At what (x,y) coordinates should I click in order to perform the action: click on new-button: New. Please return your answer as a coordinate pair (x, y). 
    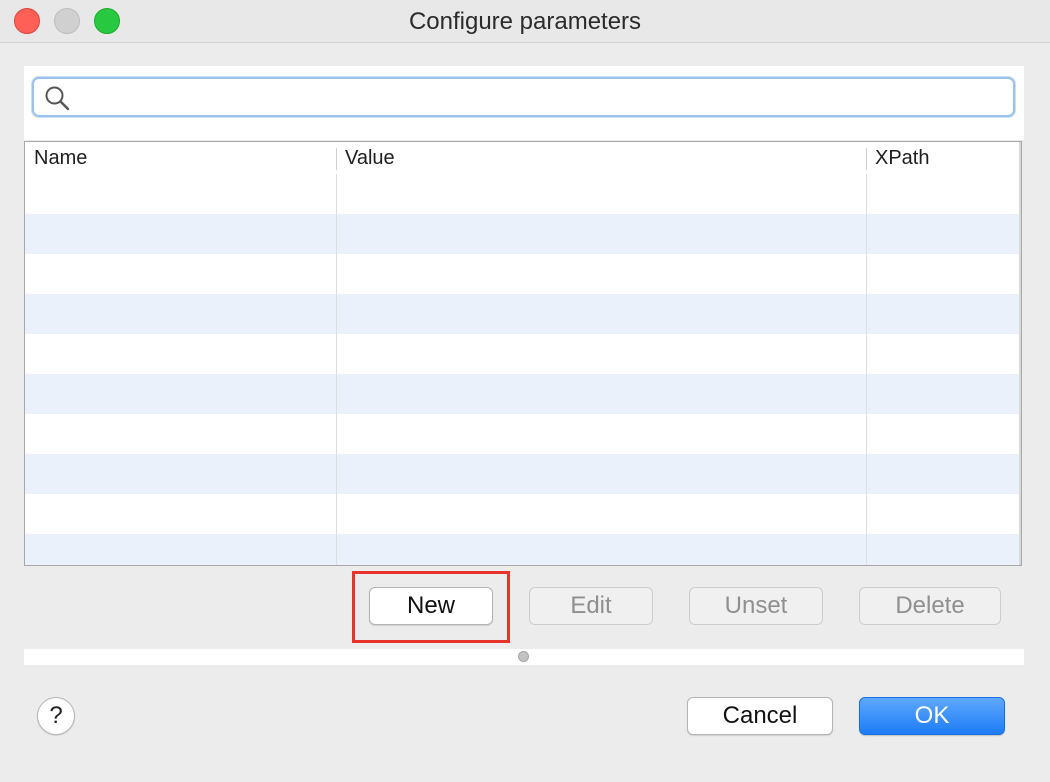
    Looking at the image, I should click on (431, 606).